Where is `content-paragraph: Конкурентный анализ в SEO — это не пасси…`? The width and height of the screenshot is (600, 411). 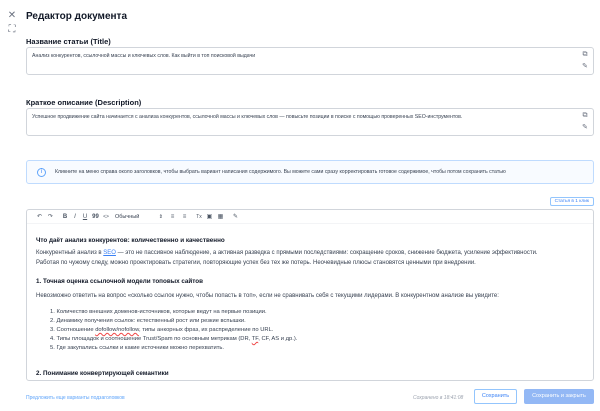 content-paragraph: Конкурентный анализ в SEO — это не пасси… is located at coordinates (287, 253).